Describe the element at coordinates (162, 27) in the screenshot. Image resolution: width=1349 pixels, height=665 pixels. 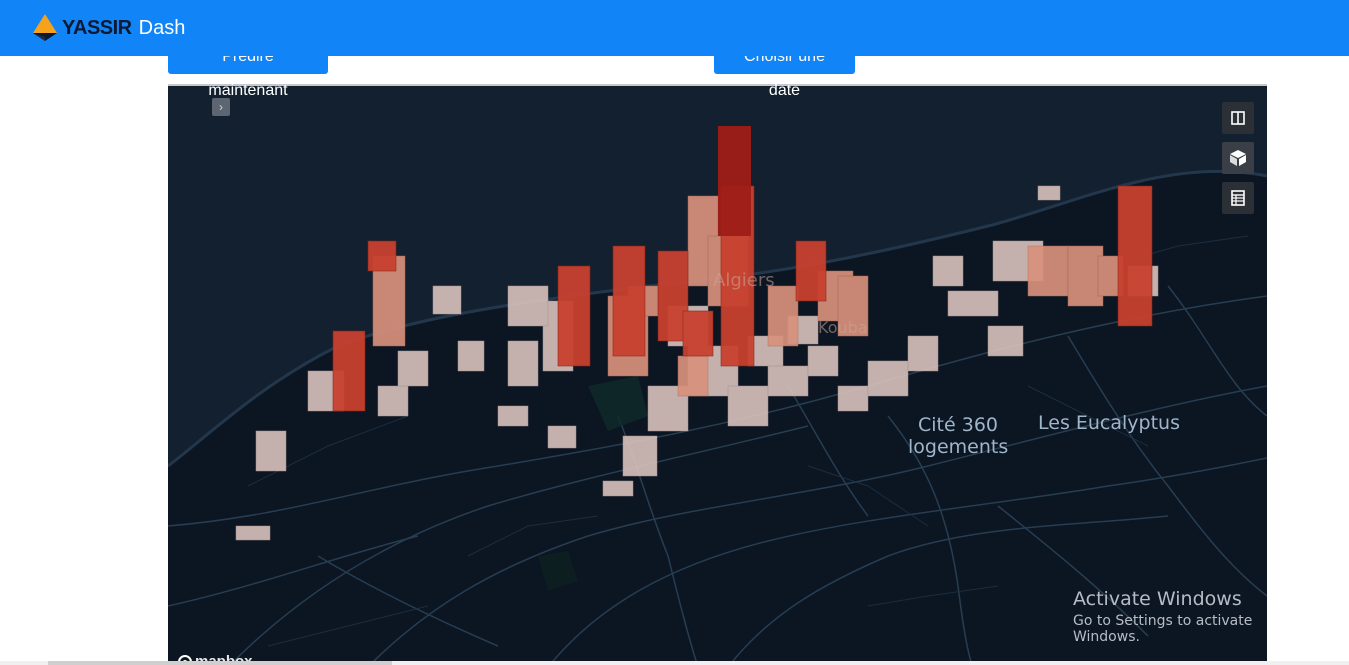
I see `app-name: Dash` at that location.